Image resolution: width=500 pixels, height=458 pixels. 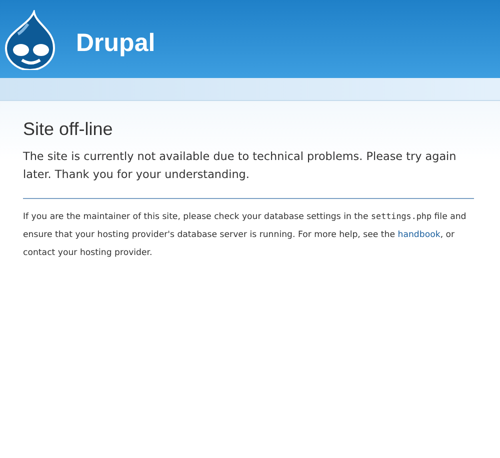 What do you see at coordinates (30, 40) in the screenshot?
I see `drop-logo-icon` at bounding box center [30, 40].